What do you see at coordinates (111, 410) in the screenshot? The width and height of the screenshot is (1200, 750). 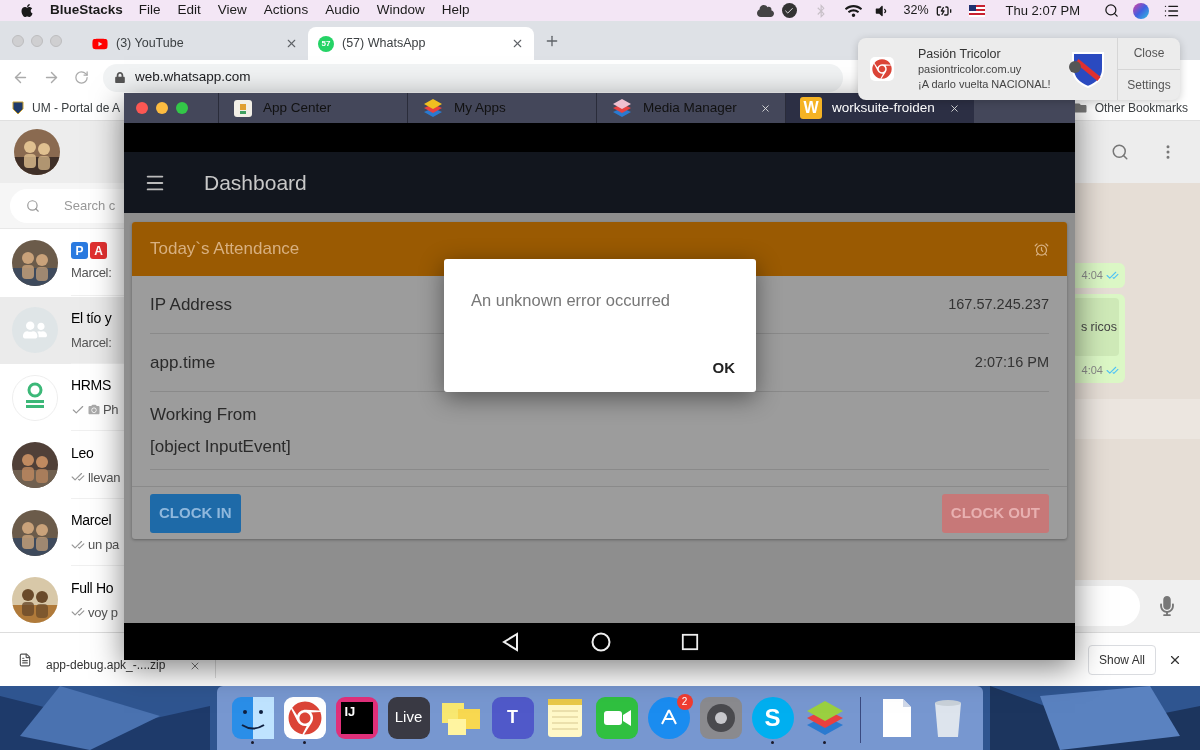 I see `chat-preview: Ph` at bounding box center [111, 410].